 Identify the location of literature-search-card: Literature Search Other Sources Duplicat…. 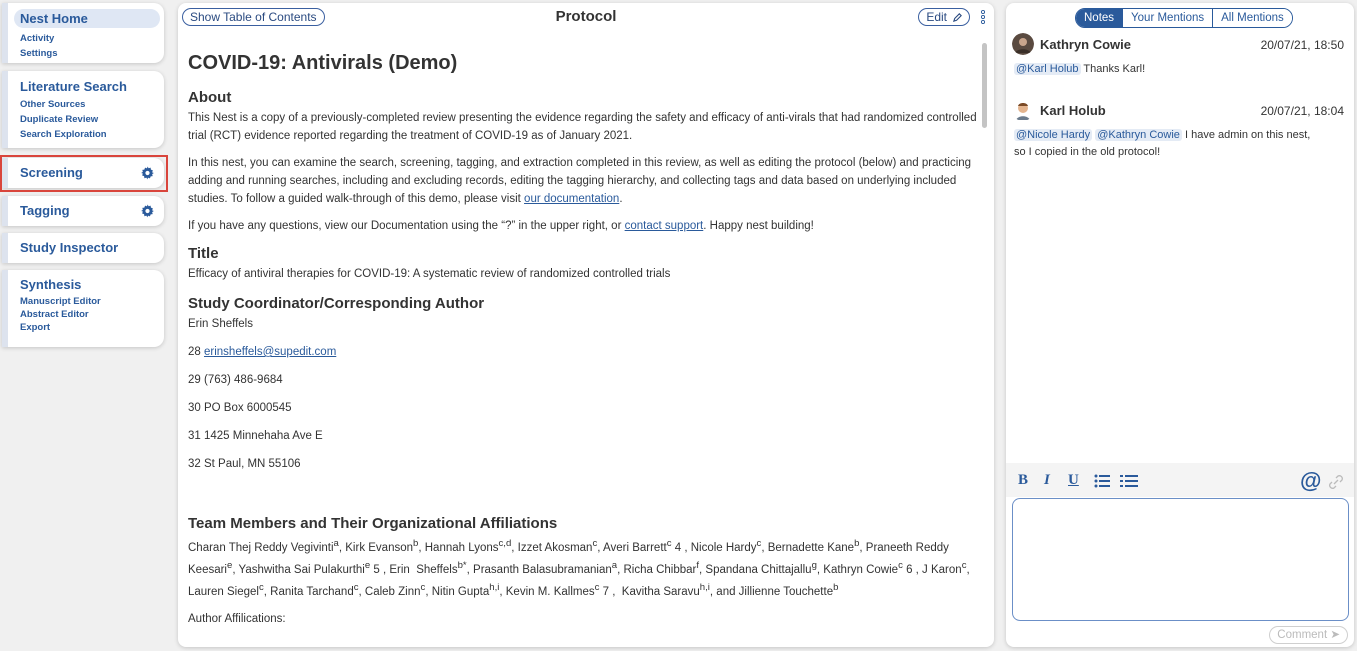
(83, 109).